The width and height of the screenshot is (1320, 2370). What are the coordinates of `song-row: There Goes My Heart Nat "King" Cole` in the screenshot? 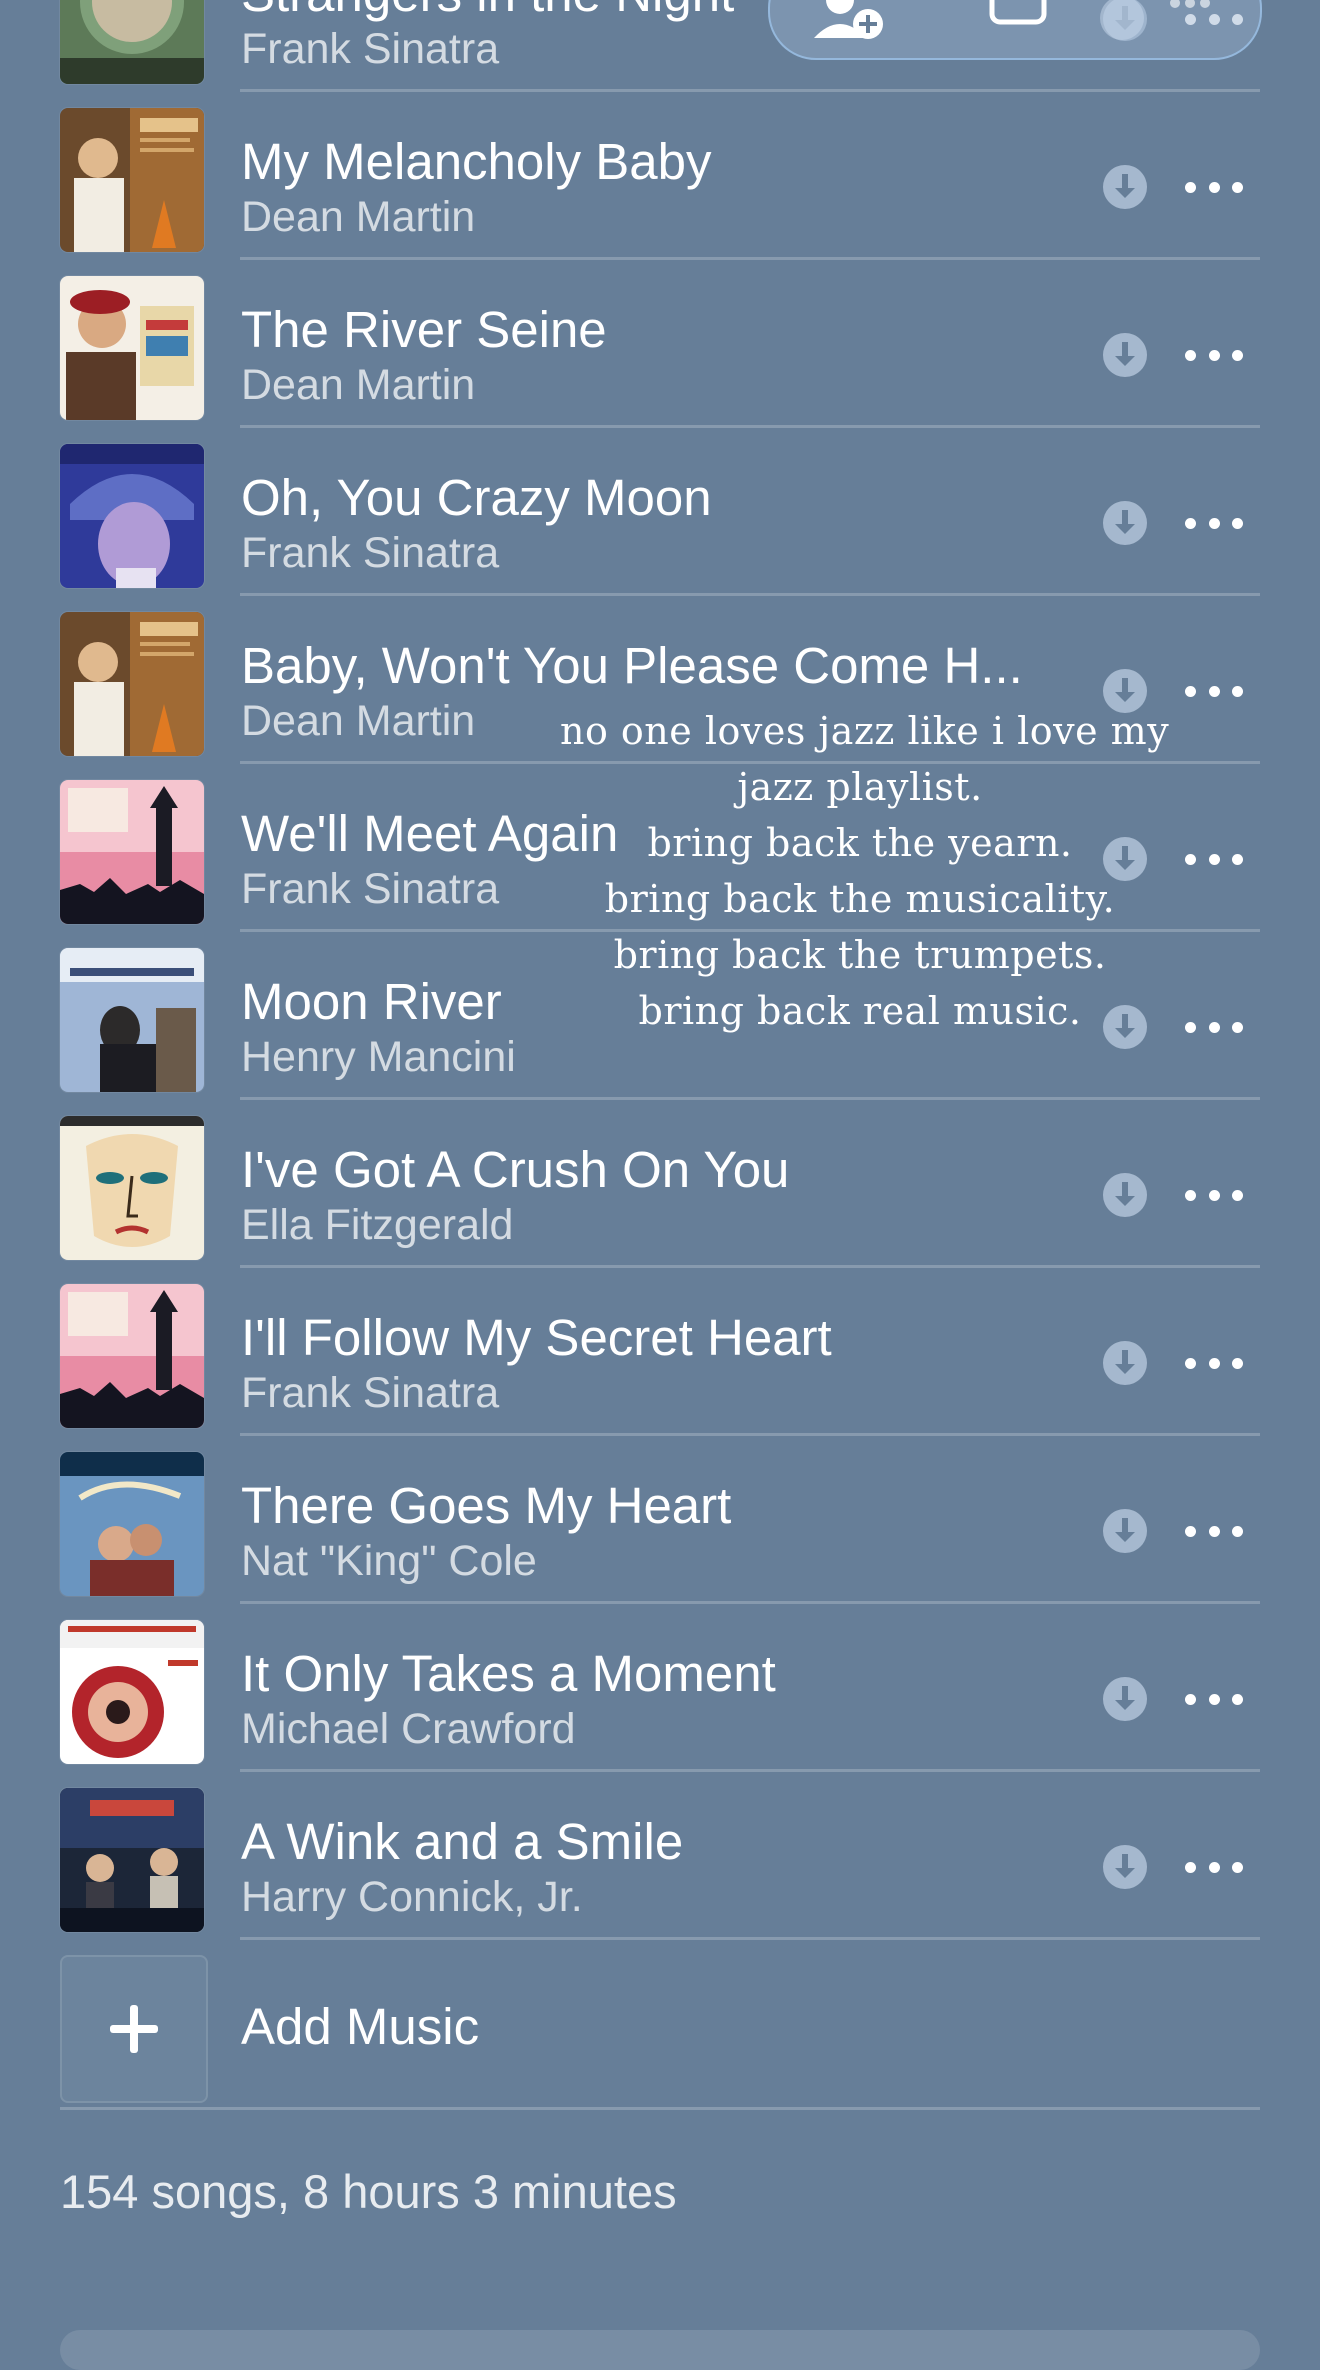 It's located at (660, 1520).